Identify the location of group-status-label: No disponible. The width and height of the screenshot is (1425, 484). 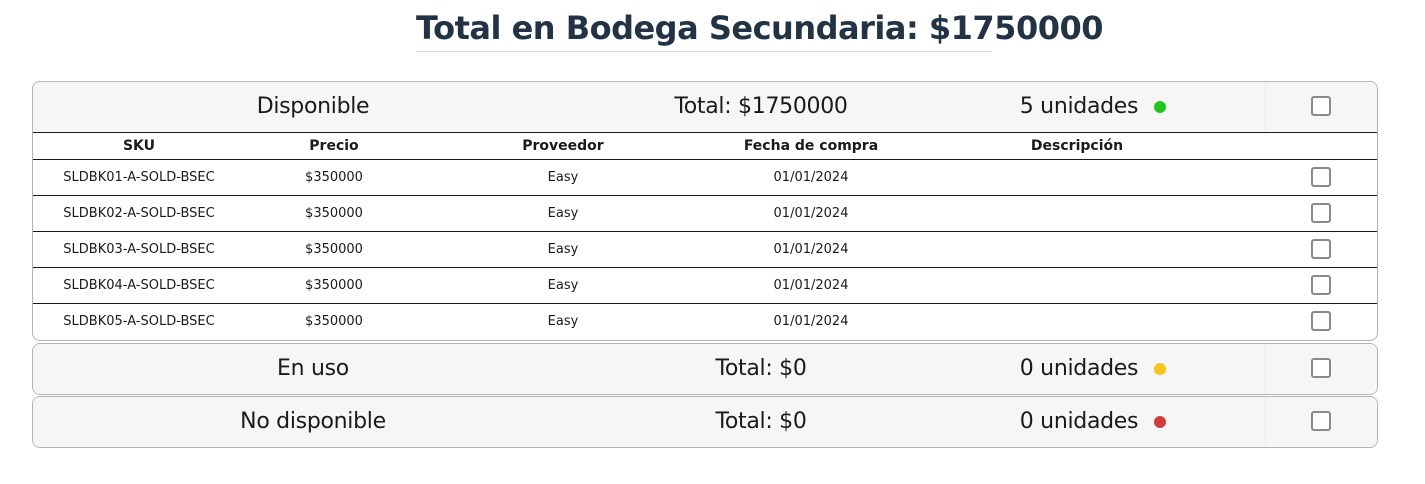
(313, 421).